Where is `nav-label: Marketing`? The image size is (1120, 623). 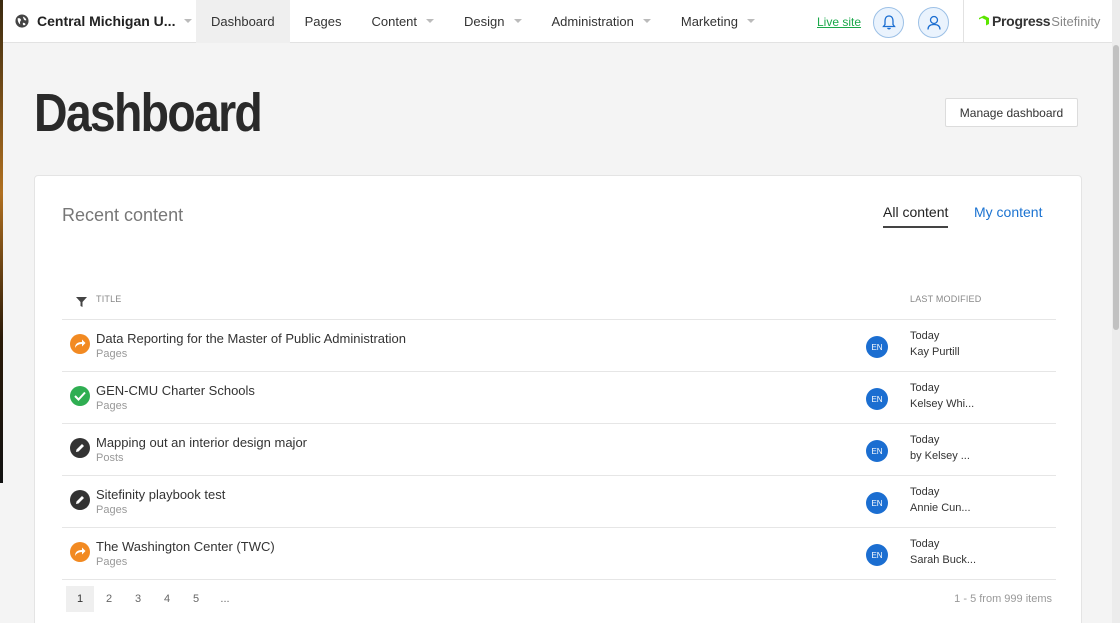 nav-label: Marketing is located at coordinates (709, 21).